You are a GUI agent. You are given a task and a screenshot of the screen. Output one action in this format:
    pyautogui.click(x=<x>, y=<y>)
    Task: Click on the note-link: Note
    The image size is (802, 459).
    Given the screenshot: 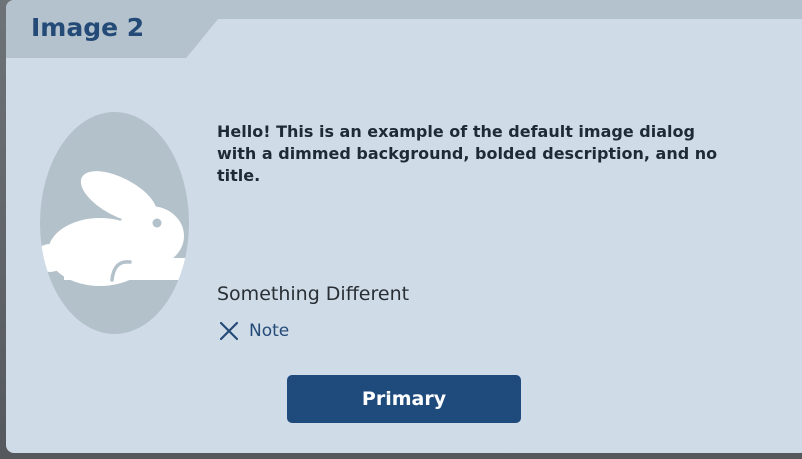 What is the action you would take?
    pyautogui.click(x=254, y=331)
    